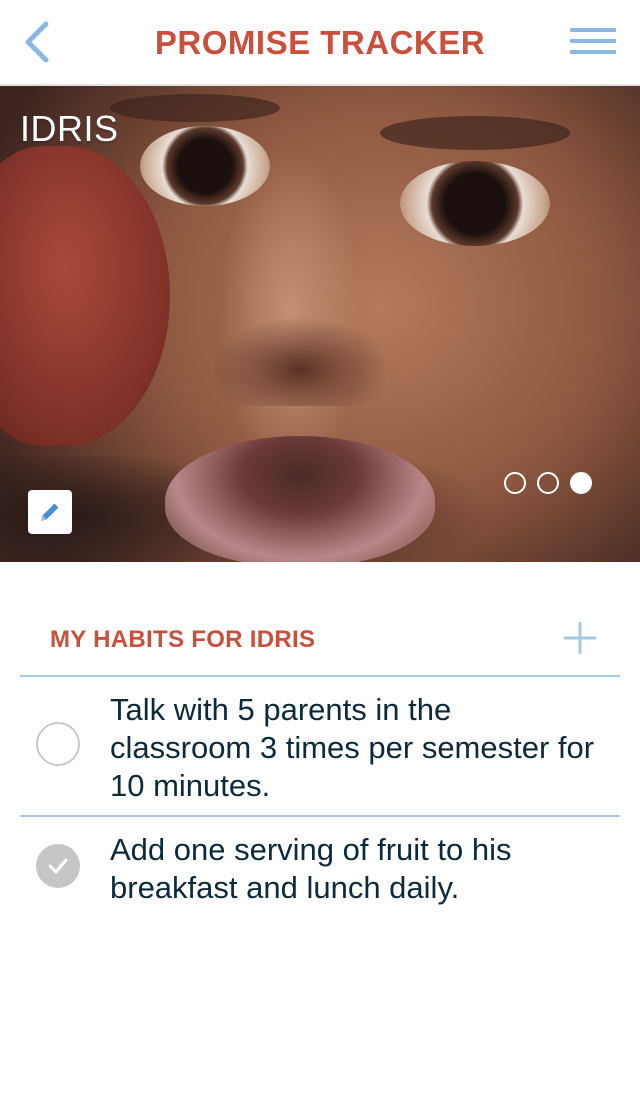 This screenshot has width=640, height=1096. What do you see at coordinates (320, 644) in the screenshot?
I see `habits-section-header: MY HABITS FOR IDRIS` at bounding box center [320, 644].